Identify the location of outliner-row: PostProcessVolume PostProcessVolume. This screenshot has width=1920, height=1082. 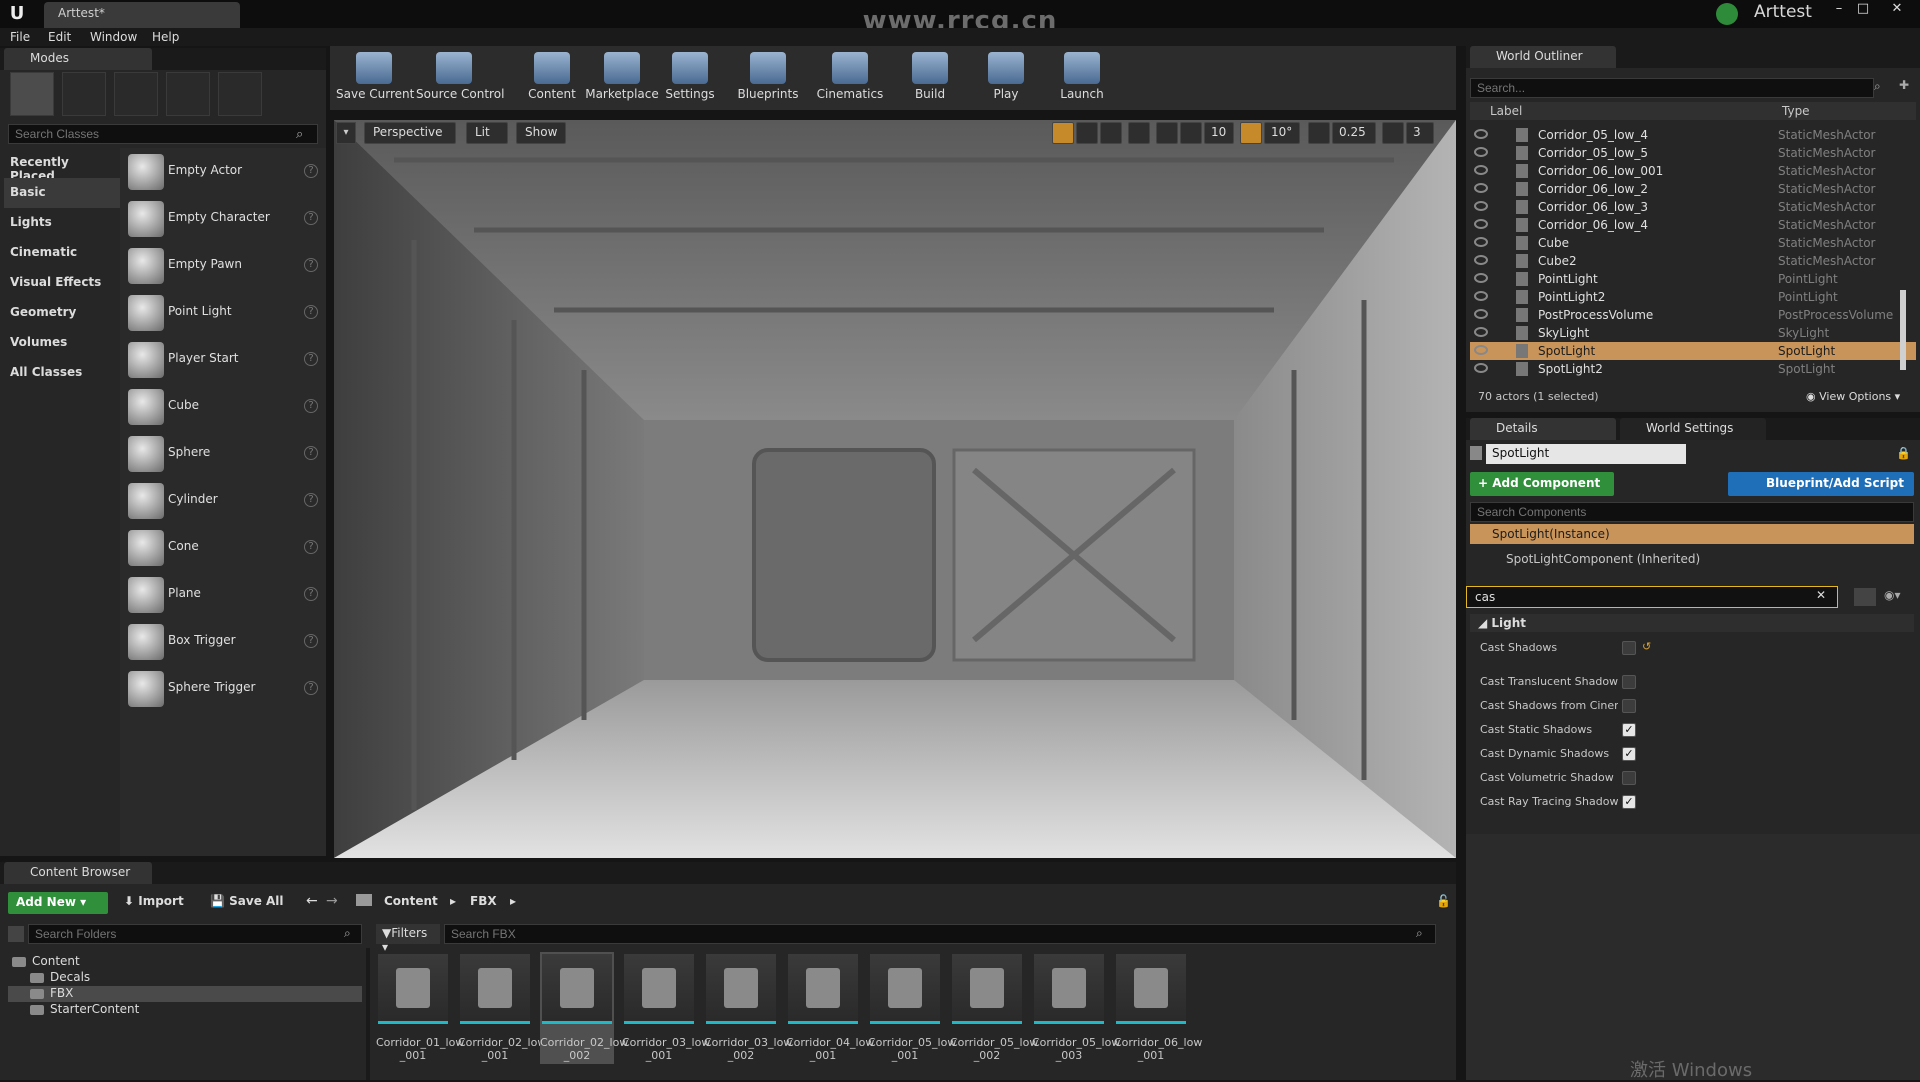
(1693, 315).